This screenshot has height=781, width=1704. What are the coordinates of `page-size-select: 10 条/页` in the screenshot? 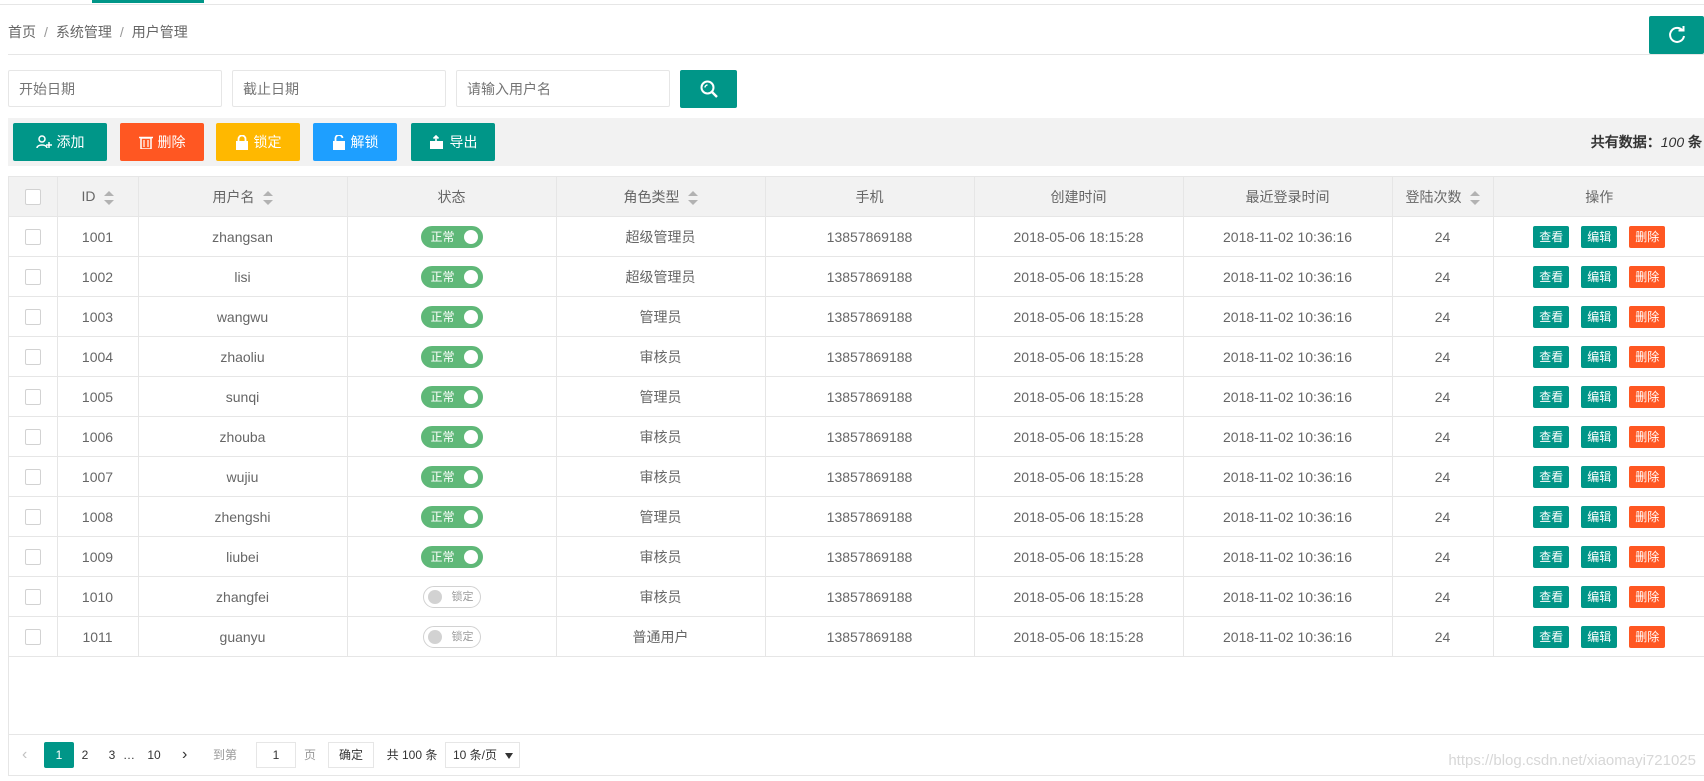 It's located at (482, 755).